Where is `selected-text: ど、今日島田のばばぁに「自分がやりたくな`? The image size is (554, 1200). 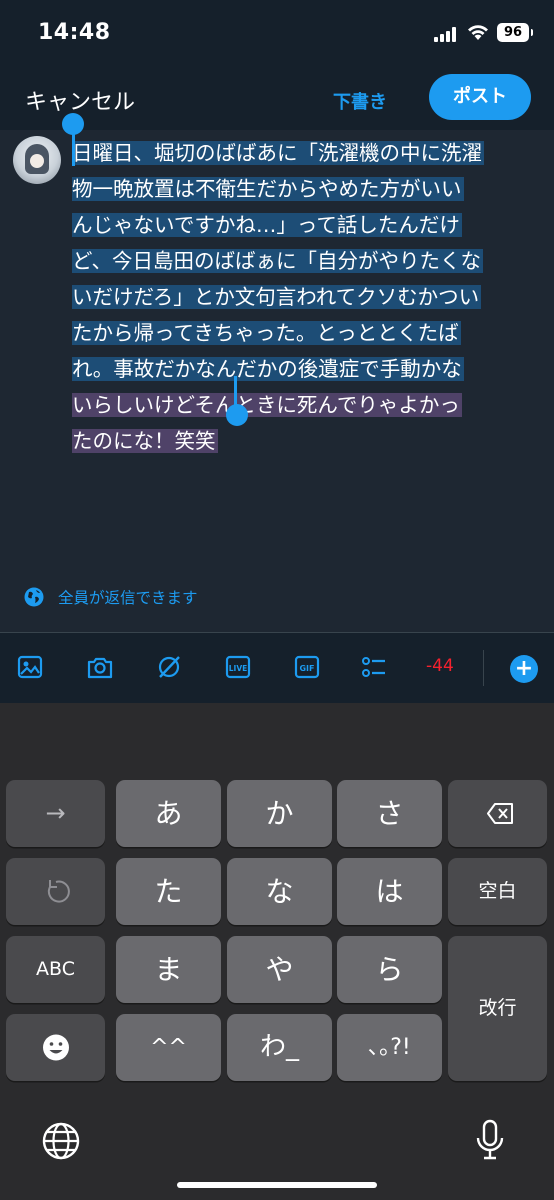 selected-text: ど、今日島田のばばぁに「自分がやりたくな is located at coordinates (277, 261).